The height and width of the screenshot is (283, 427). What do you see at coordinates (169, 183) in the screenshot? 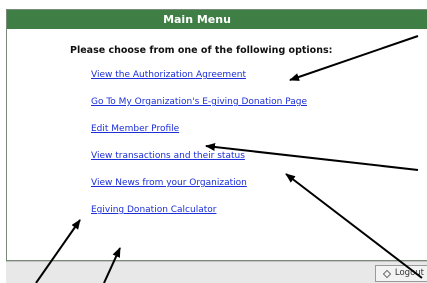
I see `view-news-link: View News from your Organization` at bounding box center [169, 183].